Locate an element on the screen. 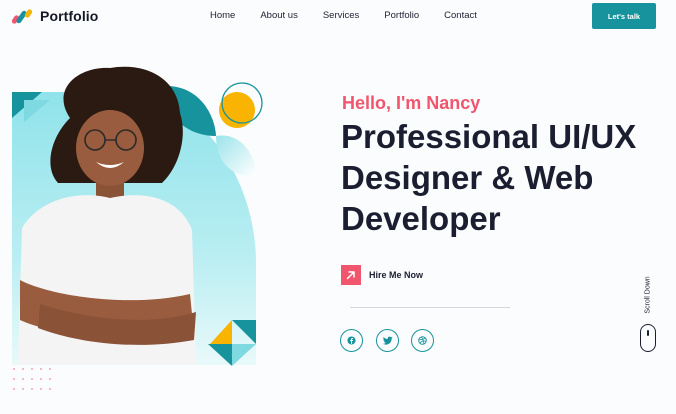 The width and height of the screenshot is (676, 414). logo: Portfolio is located at coordinates (55, 16).